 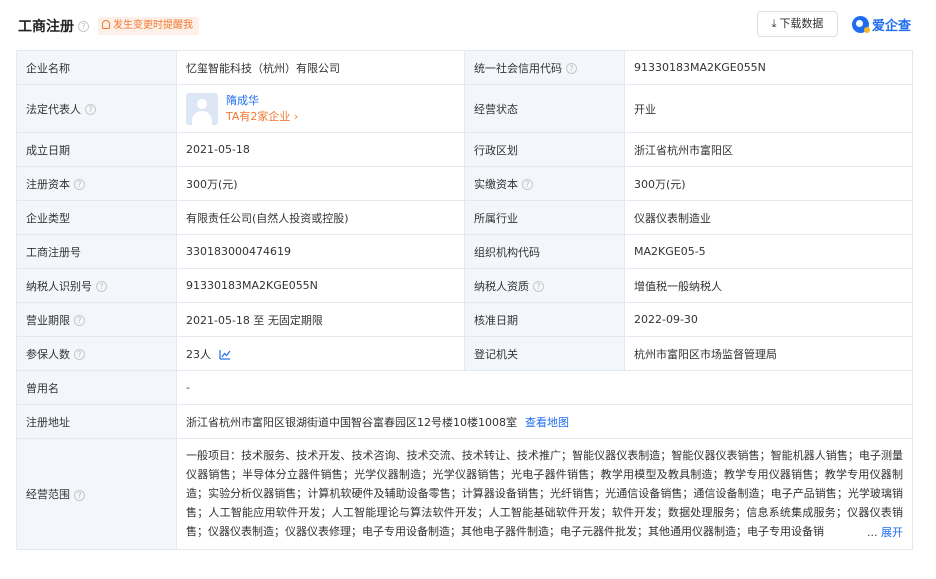 I want to click on table-row: 注册资本? 300万(元) 实缴资本? 300万(元), so click(x=464, y=183).